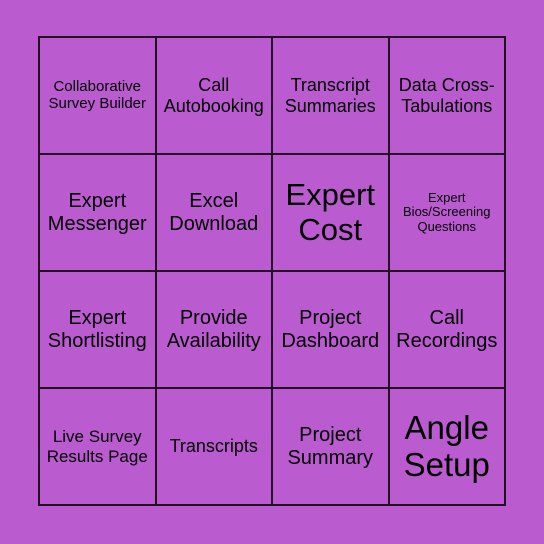 This screenshot has width=544, height=544. What do you see at coordinates (213, 329) in the screenshot?
I see `bingo-cell: Provide Availability` at bounding box center [213, 329].